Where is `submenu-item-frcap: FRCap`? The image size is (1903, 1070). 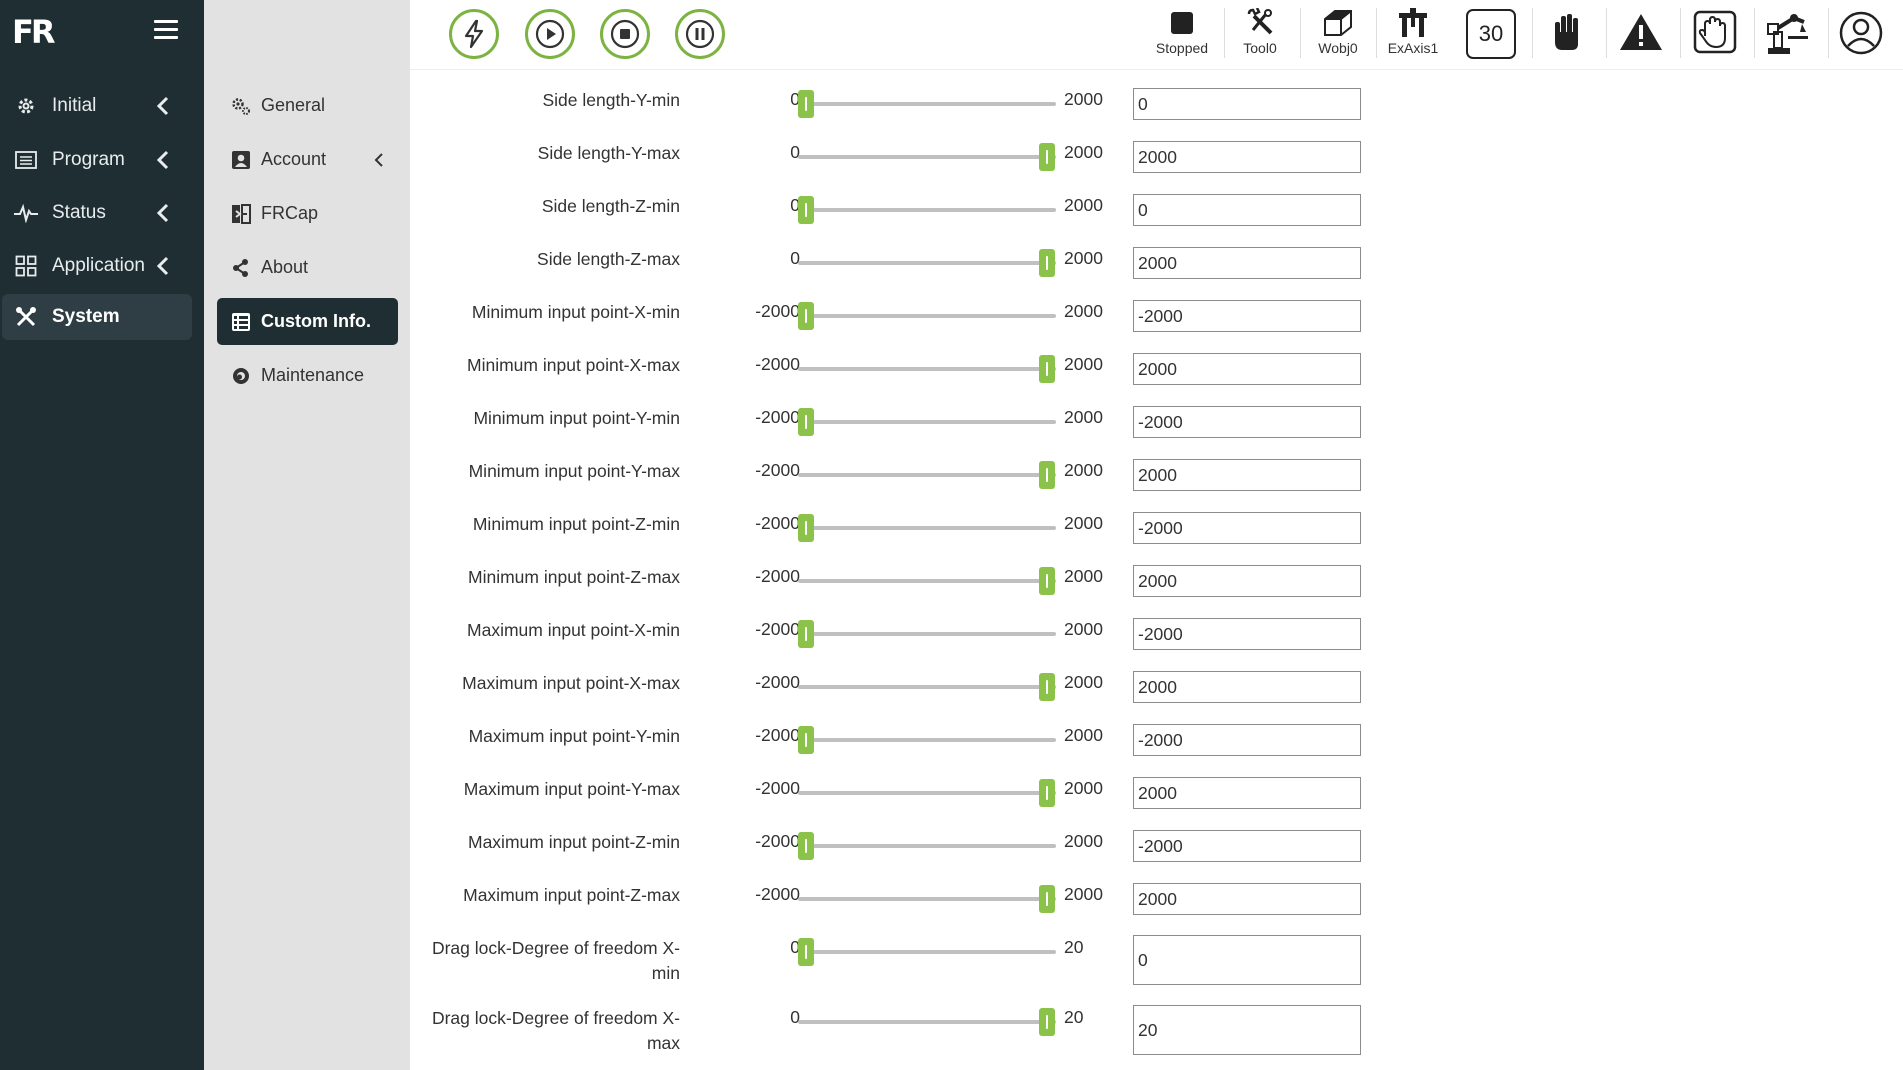
submenu-item-frcap: FRCap is located at coordinates (307, 213).